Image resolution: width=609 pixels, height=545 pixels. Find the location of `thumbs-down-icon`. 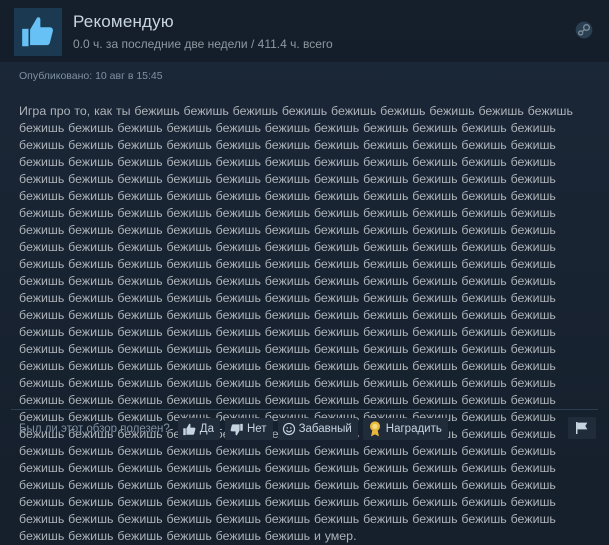

thumbs-down-icon is located at coordinates (236, 429).